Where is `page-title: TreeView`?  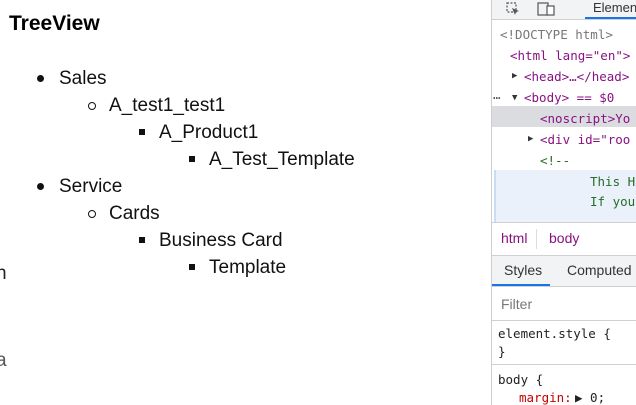 page-title: TreeView is located at coordinates (54, 23).